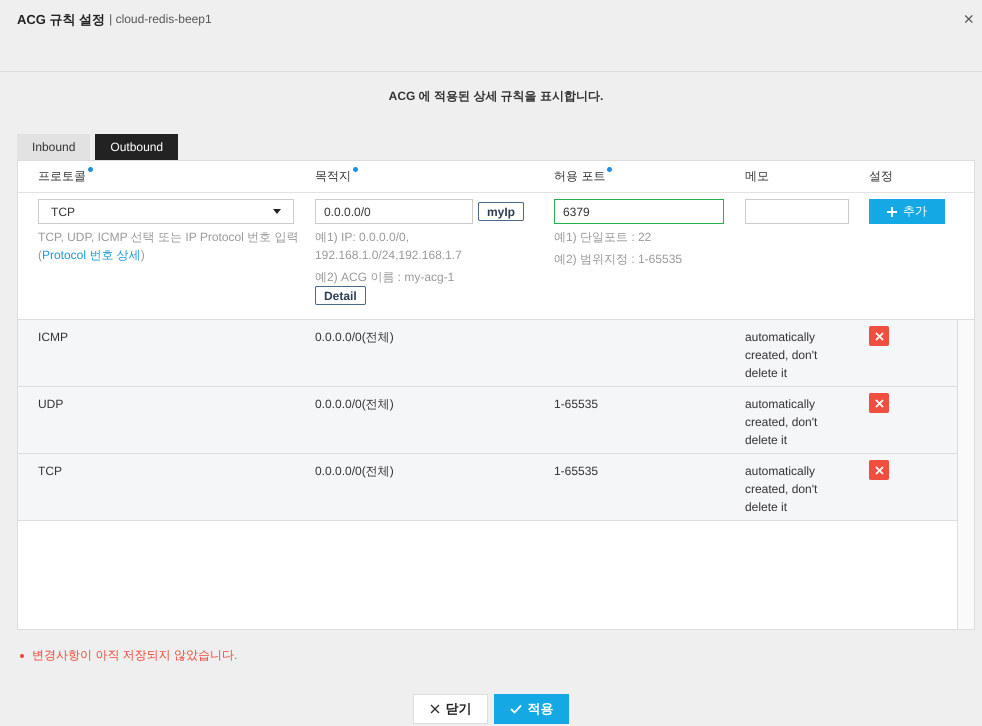 The width and height of the screenshot is (982, 726). What do you see at coordinates (385, 277) in the screenshot?
I see `destination-example: 예2) ACG 이름 : my-acg-1` at bounding box center [385, 277].